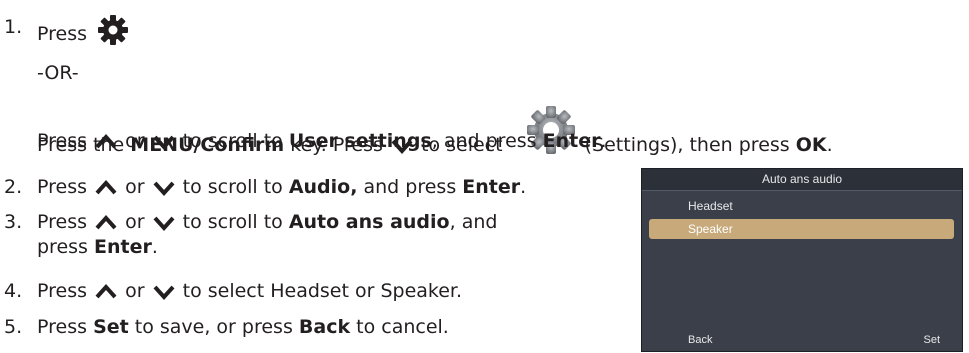 The width and height of the screenshot is (969, 353). What do you see at coordinates (802, 340) in the screenshot?
I see `softkey-bar: Back Set` at bounding box center [802, 340].